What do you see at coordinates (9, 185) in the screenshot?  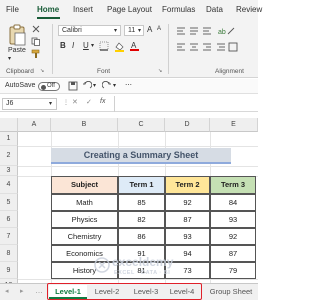 I see `row-header: 4` at bounding box center [9, 185].